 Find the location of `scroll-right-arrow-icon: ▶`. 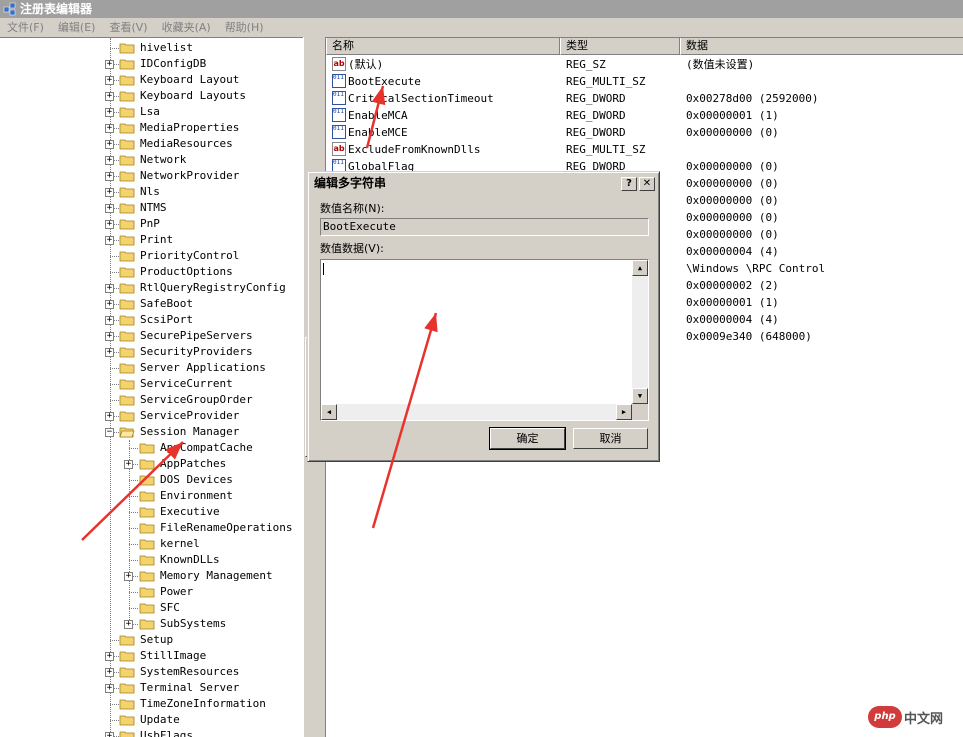

scroll-right-arrow-icon: ▶ is located at coordinates (624, 412).